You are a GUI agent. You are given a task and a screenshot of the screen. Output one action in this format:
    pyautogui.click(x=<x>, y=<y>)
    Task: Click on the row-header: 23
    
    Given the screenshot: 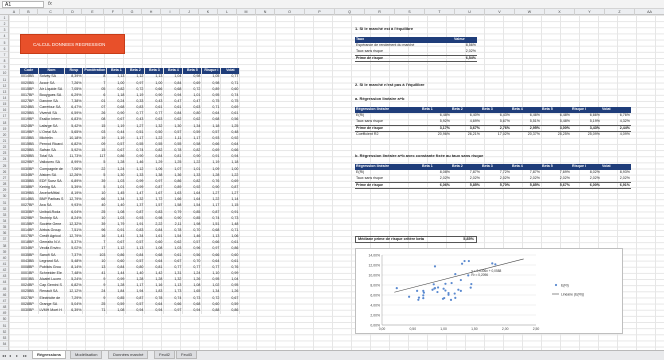 What is the action you would take?
    pyautogui.click(x=4, y=153)
    